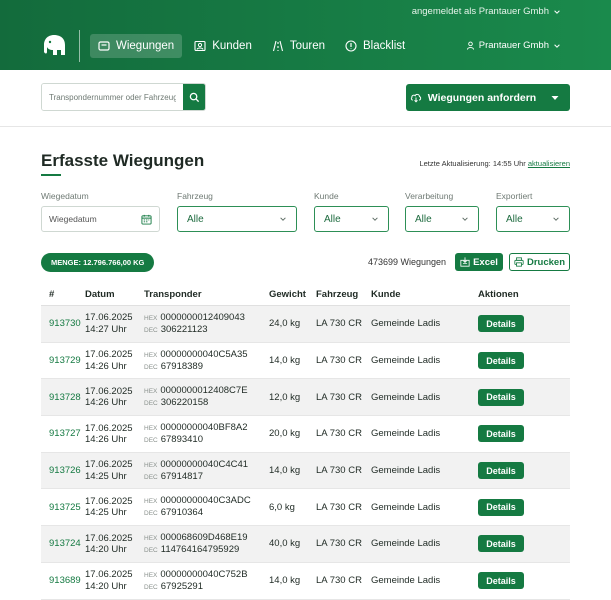  Describe the element at coordinates (206, 544) in the screenshot. I see `transponder-cell: HEX 000068609D468E19 DEC 114764164795929` at that location.